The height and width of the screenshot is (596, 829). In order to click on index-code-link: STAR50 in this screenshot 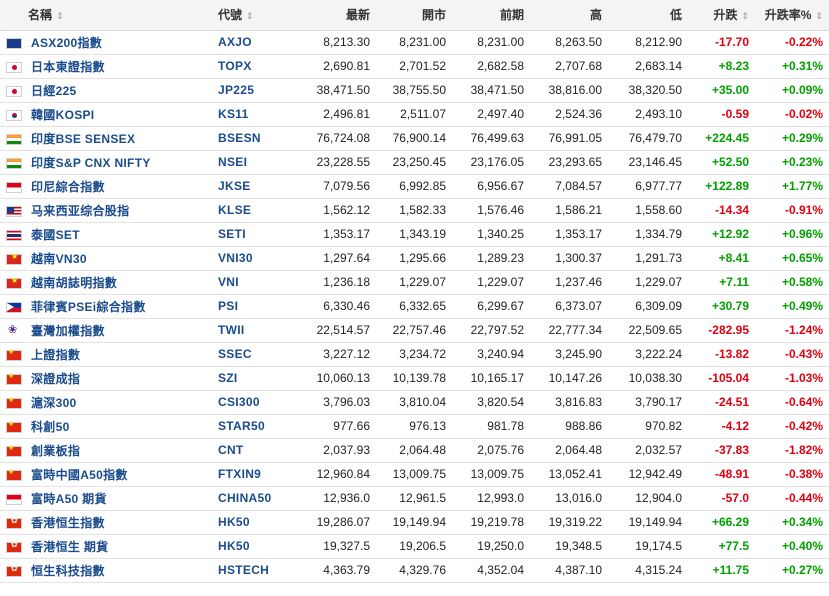, I will do `click(241, 426)`.